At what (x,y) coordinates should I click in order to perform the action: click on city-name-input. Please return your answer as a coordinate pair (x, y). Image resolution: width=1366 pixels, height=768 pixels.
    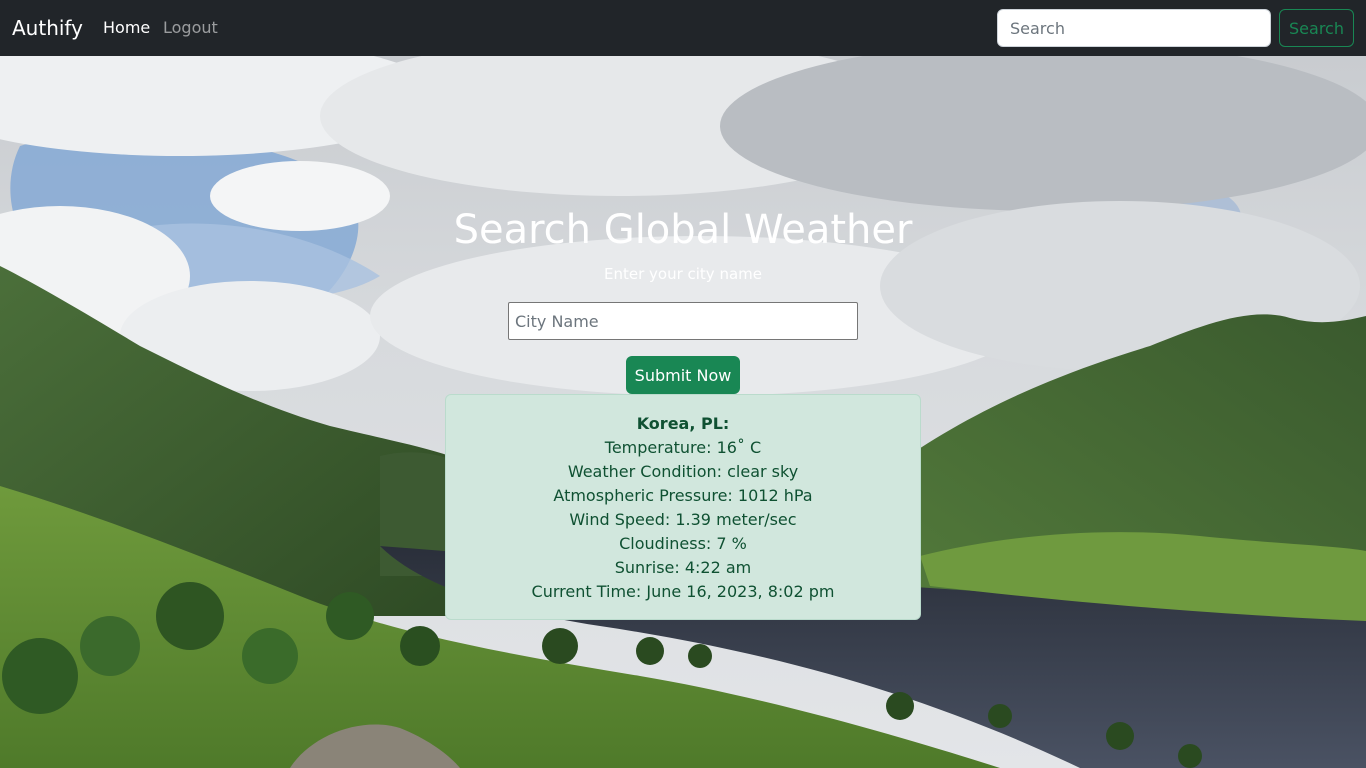
    Looking at the image, I should click on (683, 321).